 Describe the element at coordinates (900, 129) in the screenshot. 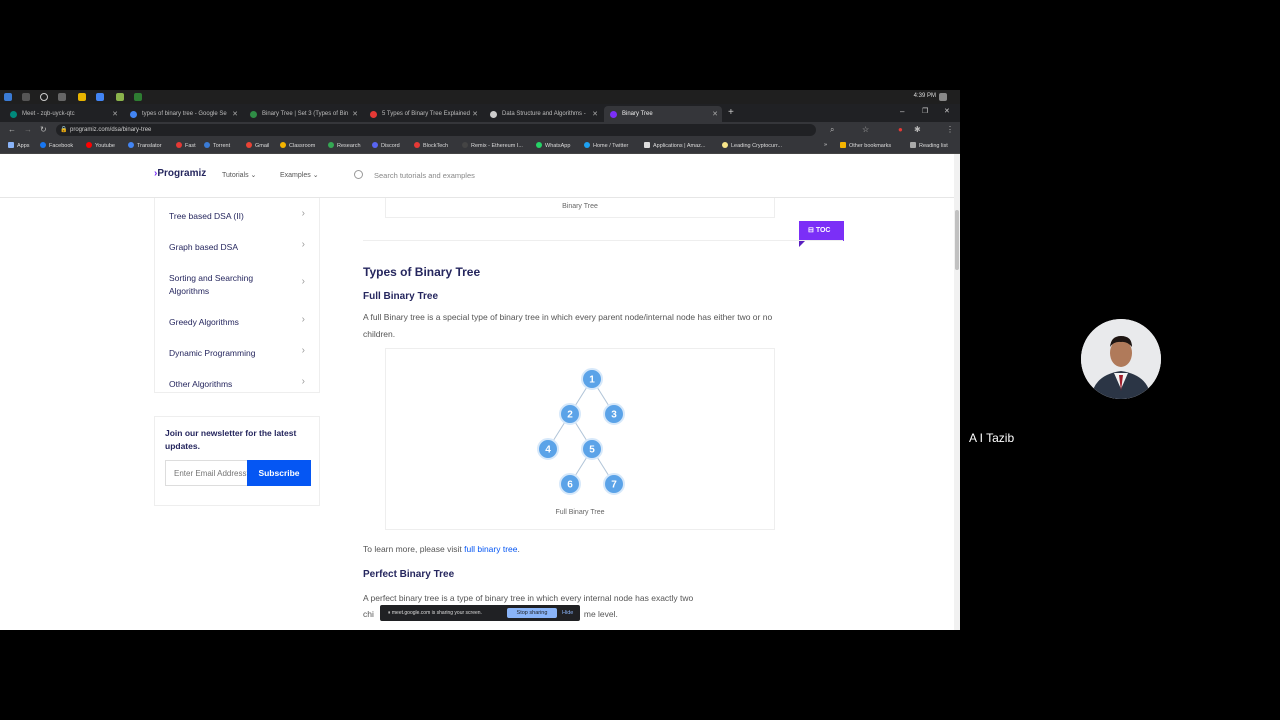

I see `extension-icon: ●` at that location.